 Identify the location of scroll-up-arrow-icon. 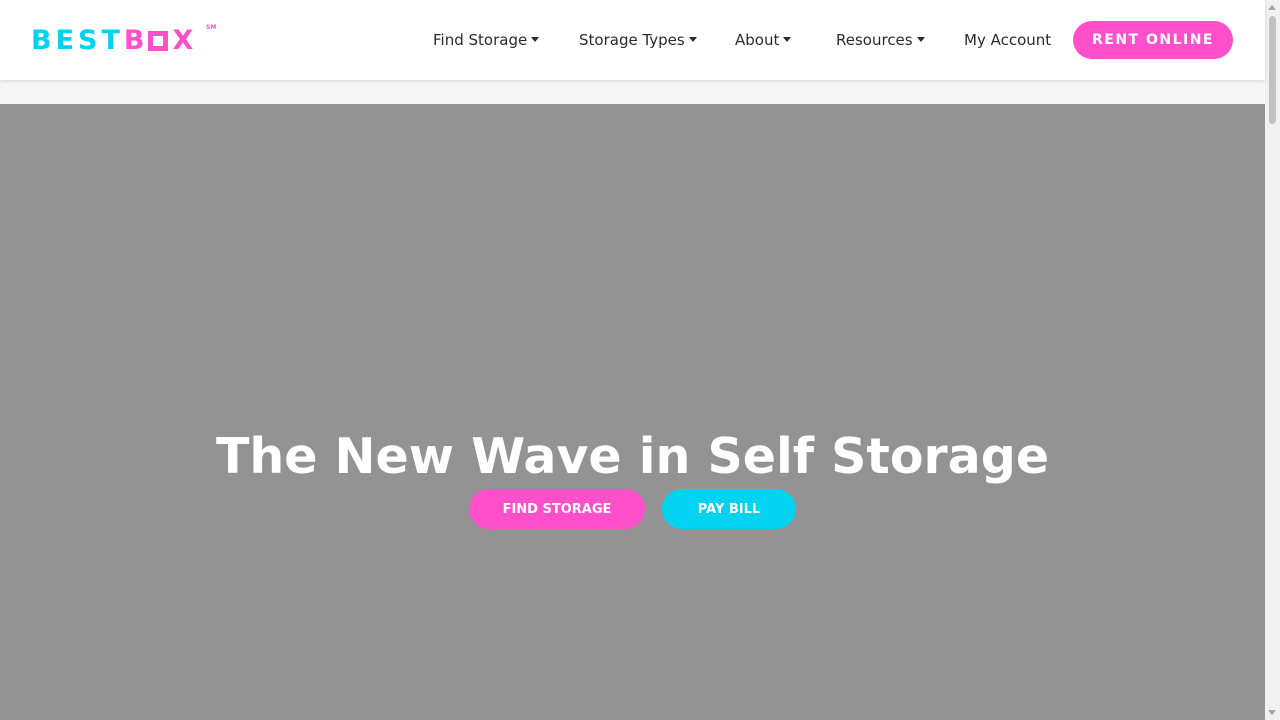
(1272, 7).